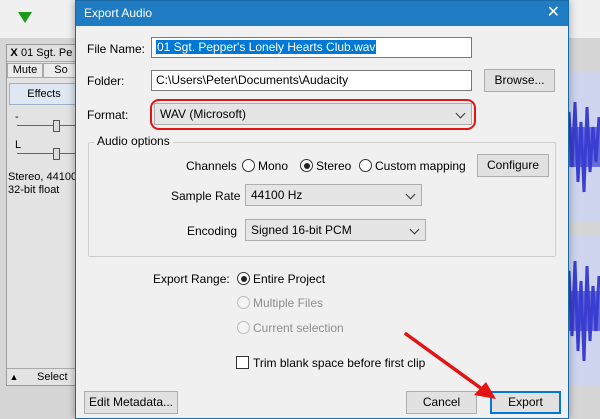 The image size is (600, 419). Describe the element at coordinates (46, 154) in the screenshot. I see `pan-slider` at that location.